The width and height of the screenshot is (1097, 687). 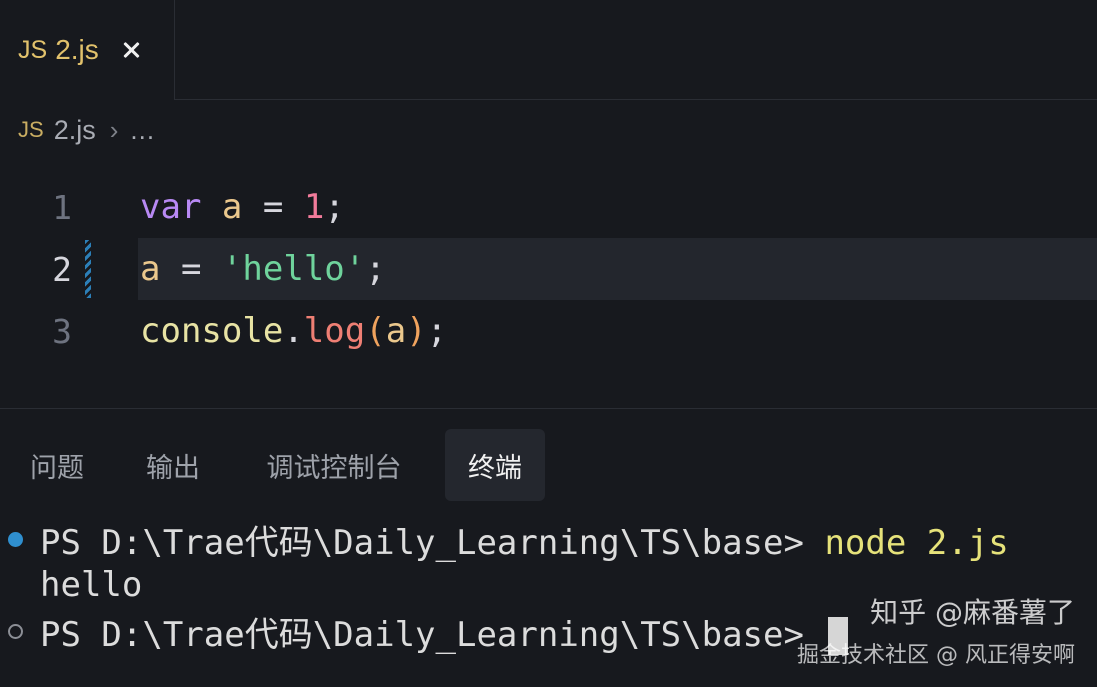 I want to click on code-text: var a = 1;, so click(x=242, y=207).